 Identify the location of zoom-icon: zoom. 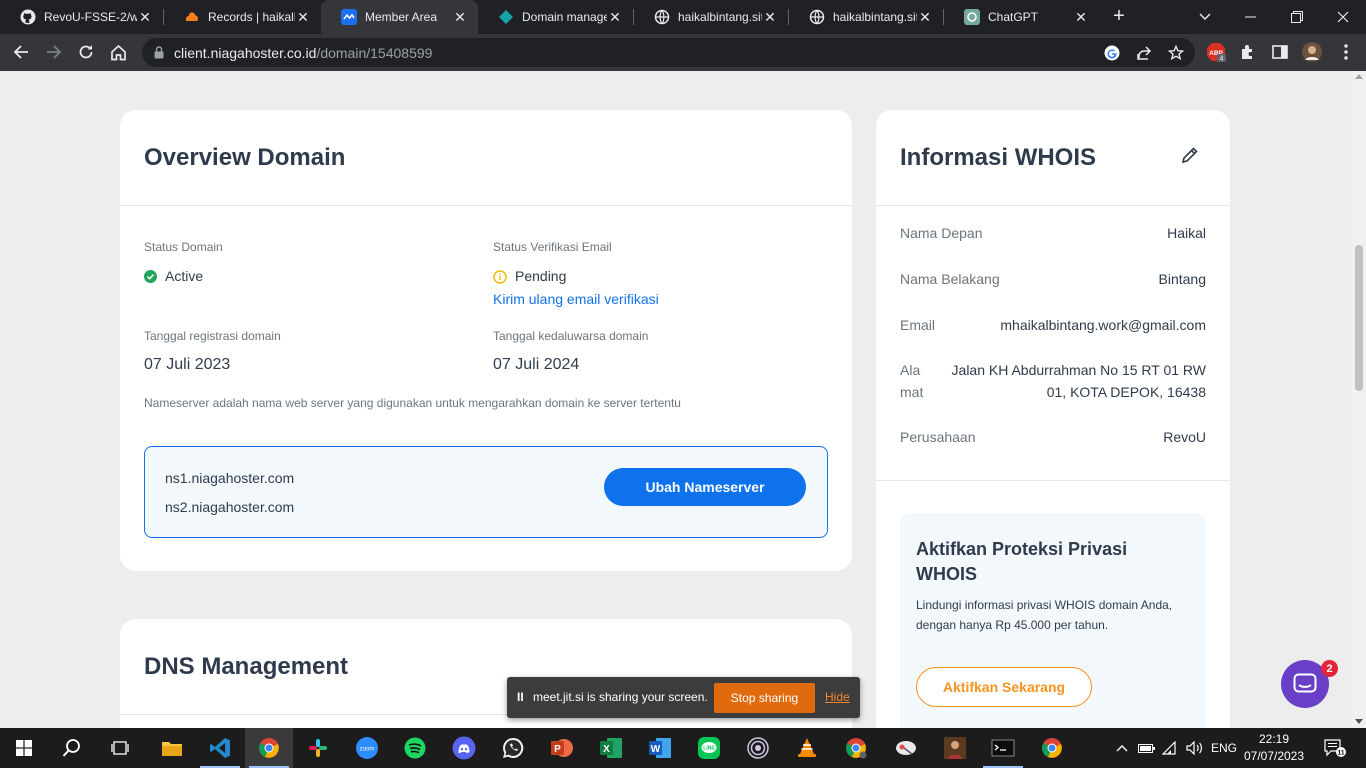
(367, 748).